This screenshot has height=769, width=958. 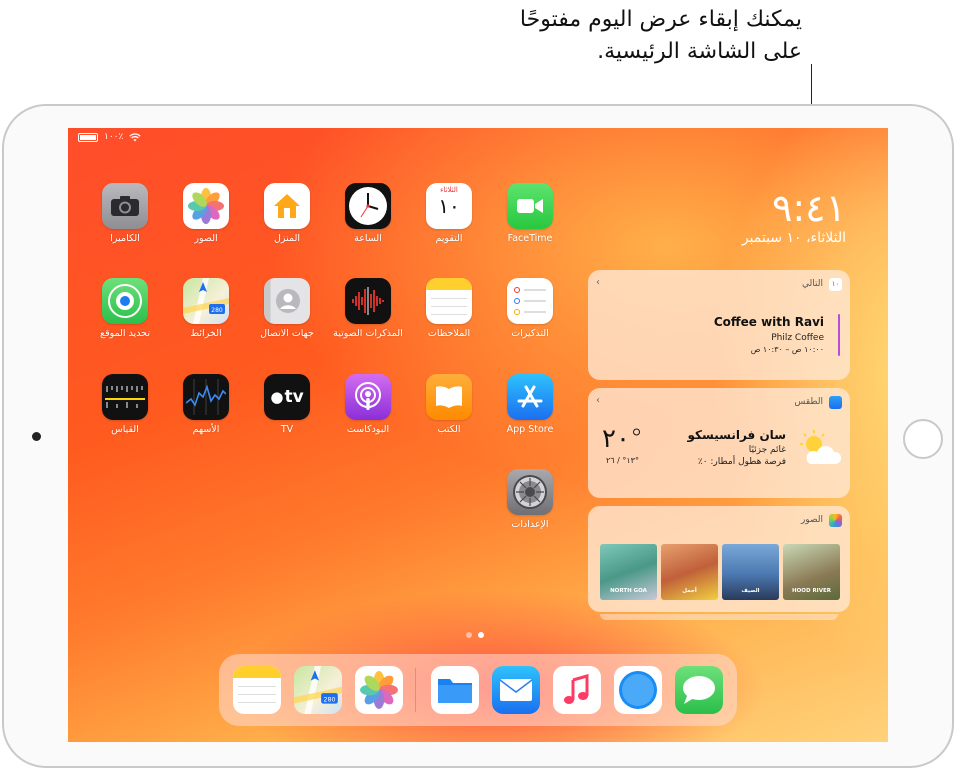 What do you see at coordinates (797, 338) in the screenshot?
I see `event-location: Philz Coffee` at bounding box center [797, 338].